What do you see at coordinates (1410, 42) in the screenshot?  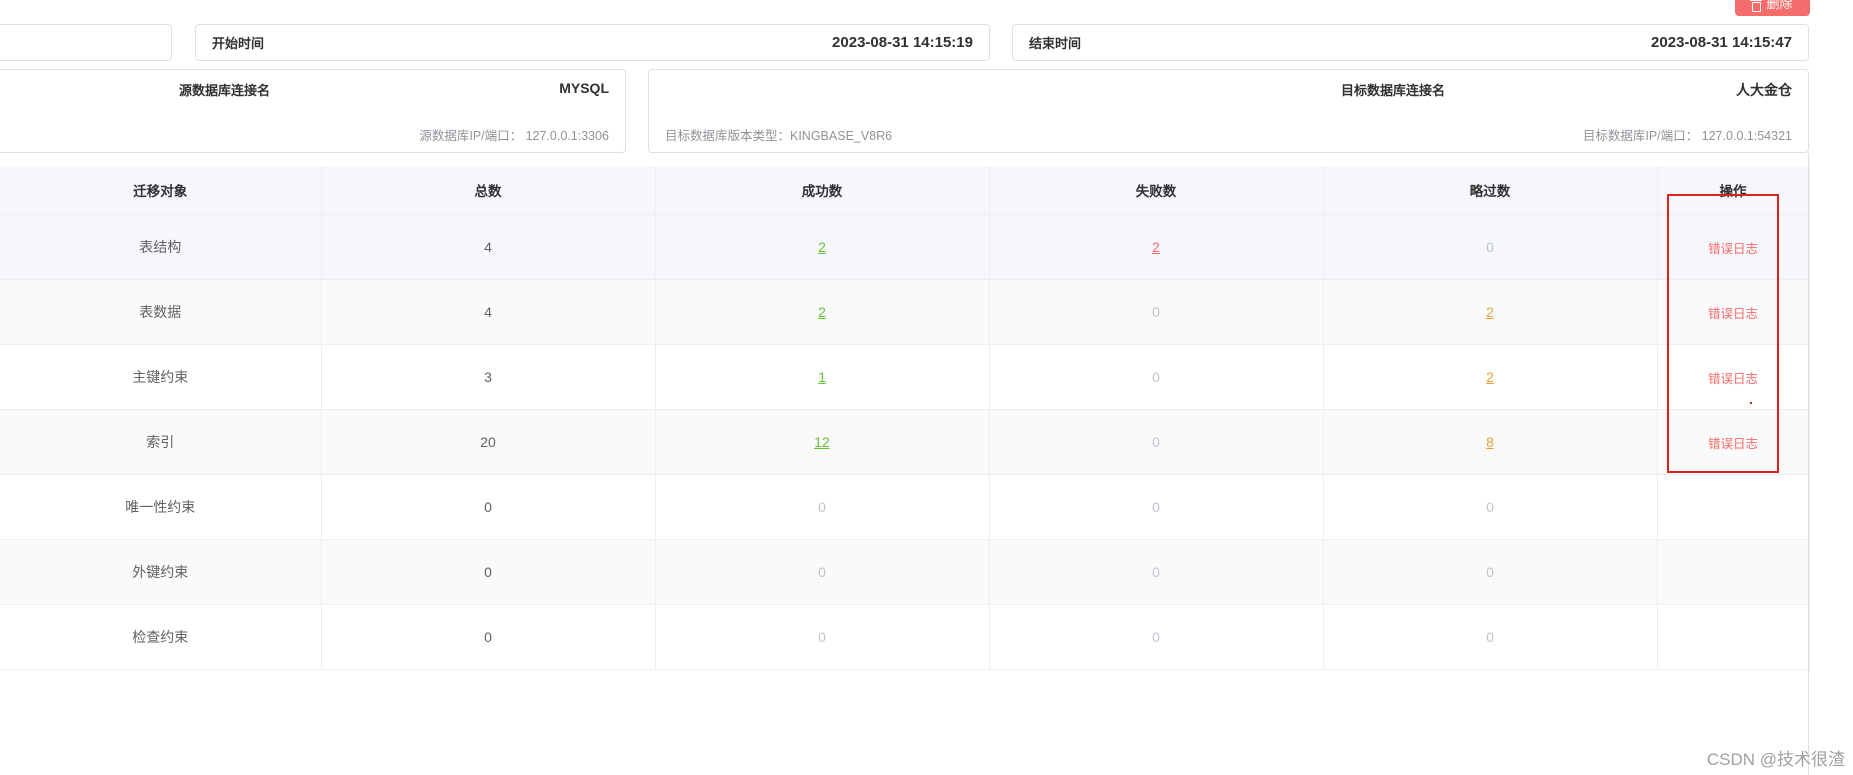 I see `end-time-card: 结束时间 2023-08-31 14:15:47` at bounding box center [1410, 42].